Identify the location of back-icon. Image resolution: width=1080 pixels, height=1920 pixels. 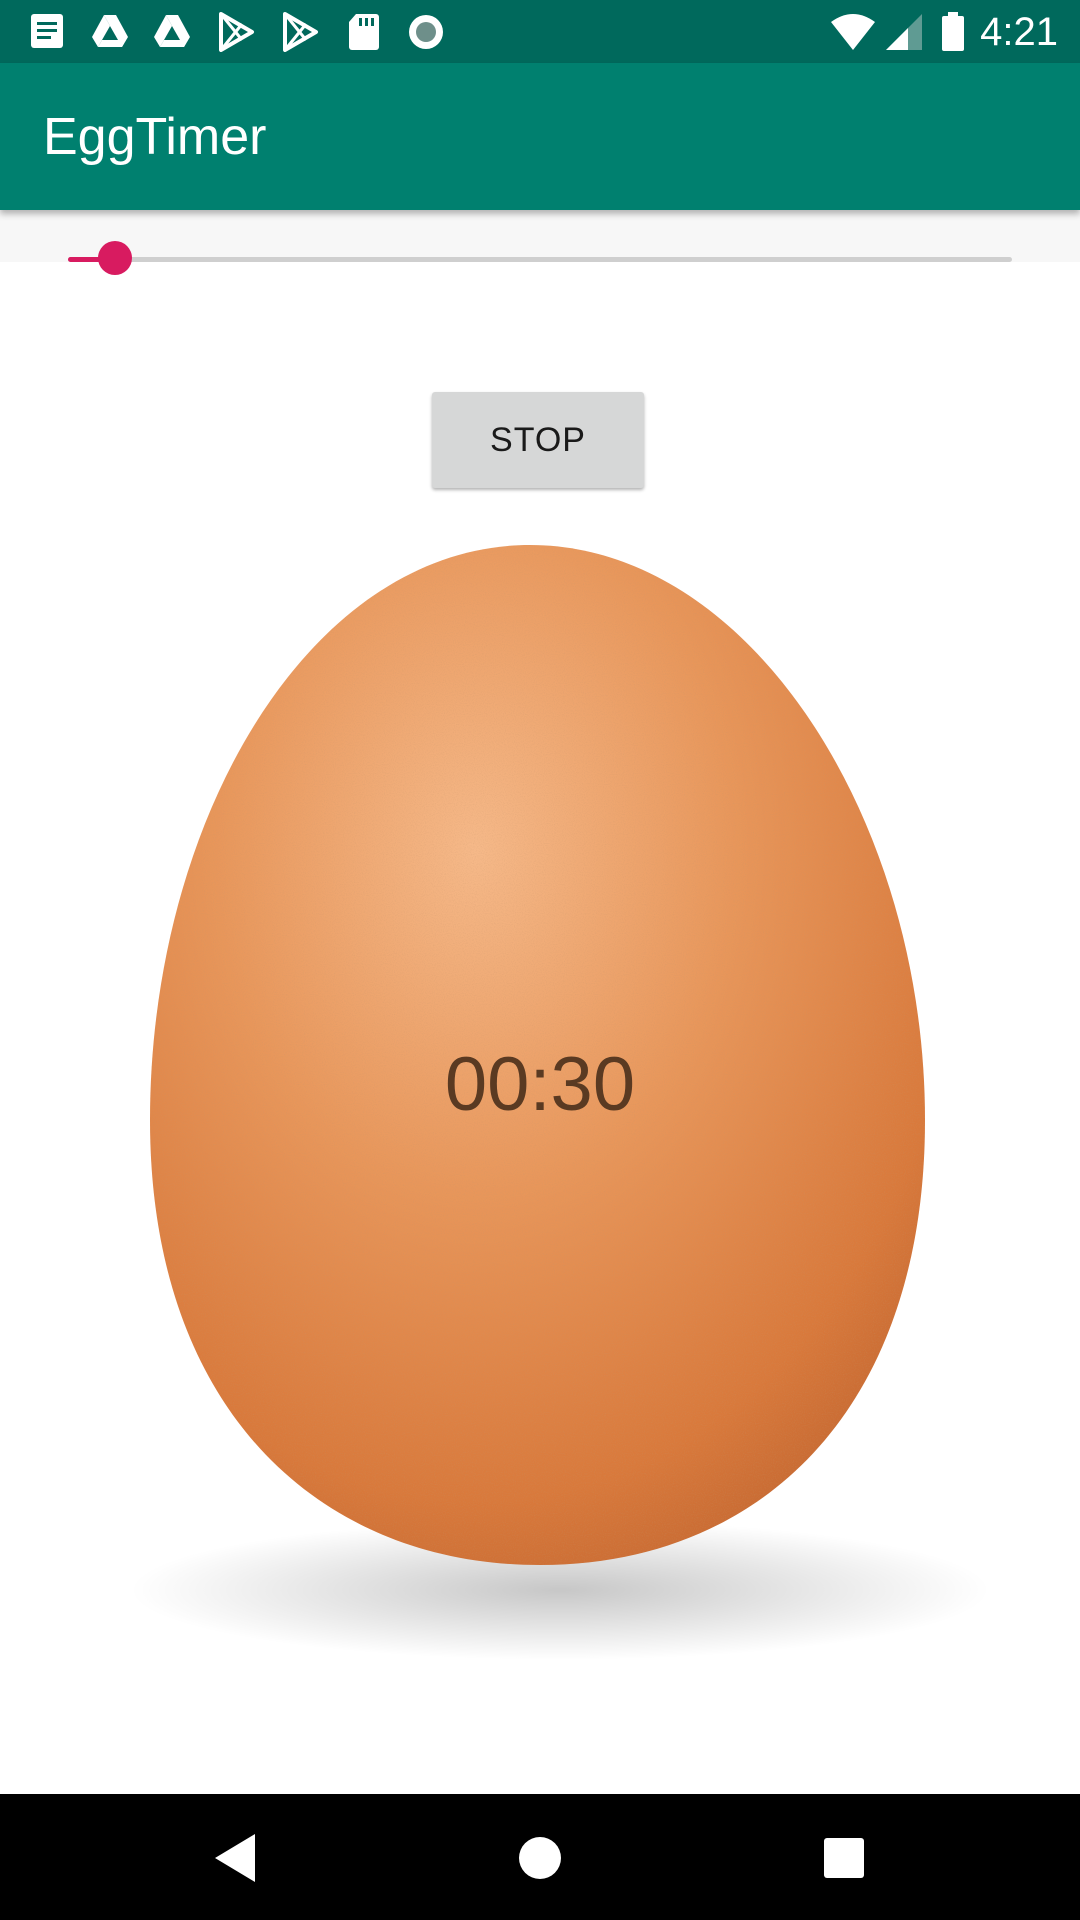
(235, 1858).